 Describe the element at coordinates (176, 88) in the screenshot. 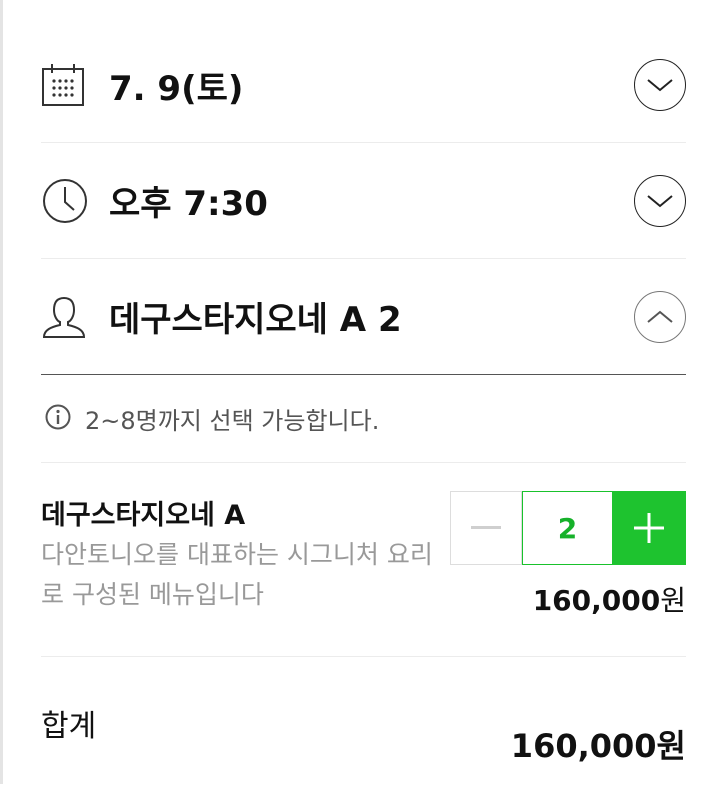

I see `date-label: 7. 9(토)` at that location.